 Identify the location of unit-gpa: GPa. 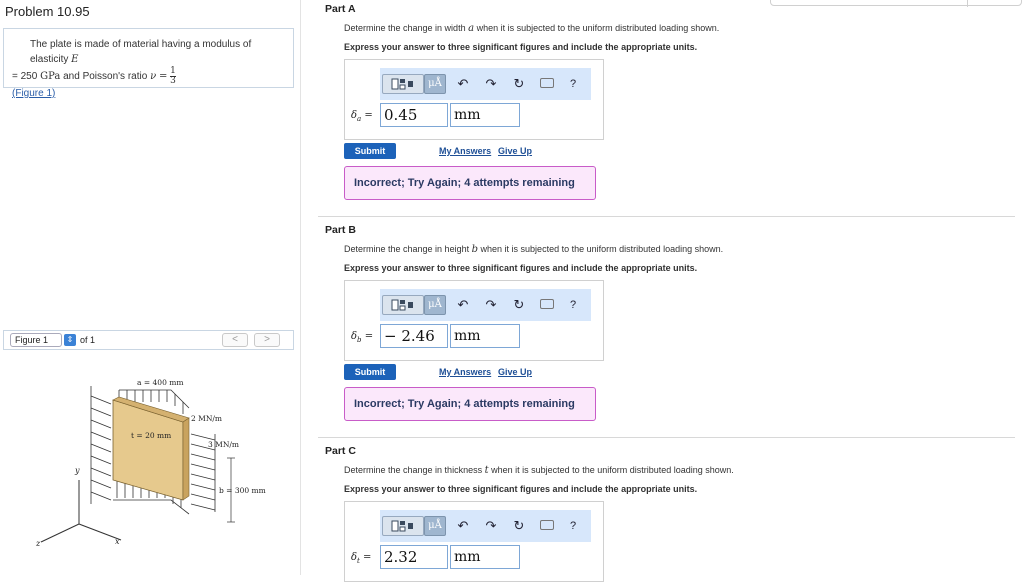
(50, 77).